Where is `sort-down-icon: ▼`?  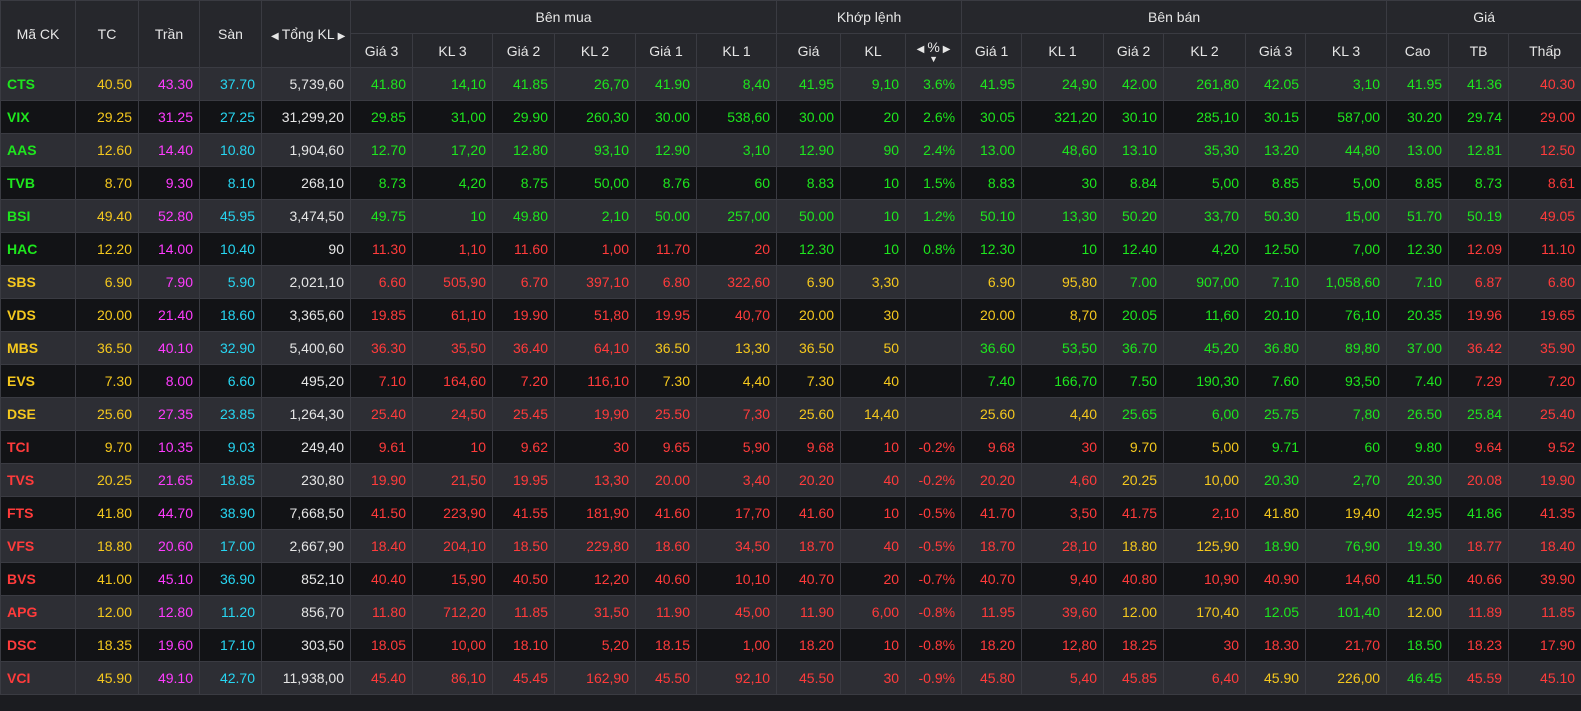
sort-down-icon: ▼ is located at coordinates (933, 58).